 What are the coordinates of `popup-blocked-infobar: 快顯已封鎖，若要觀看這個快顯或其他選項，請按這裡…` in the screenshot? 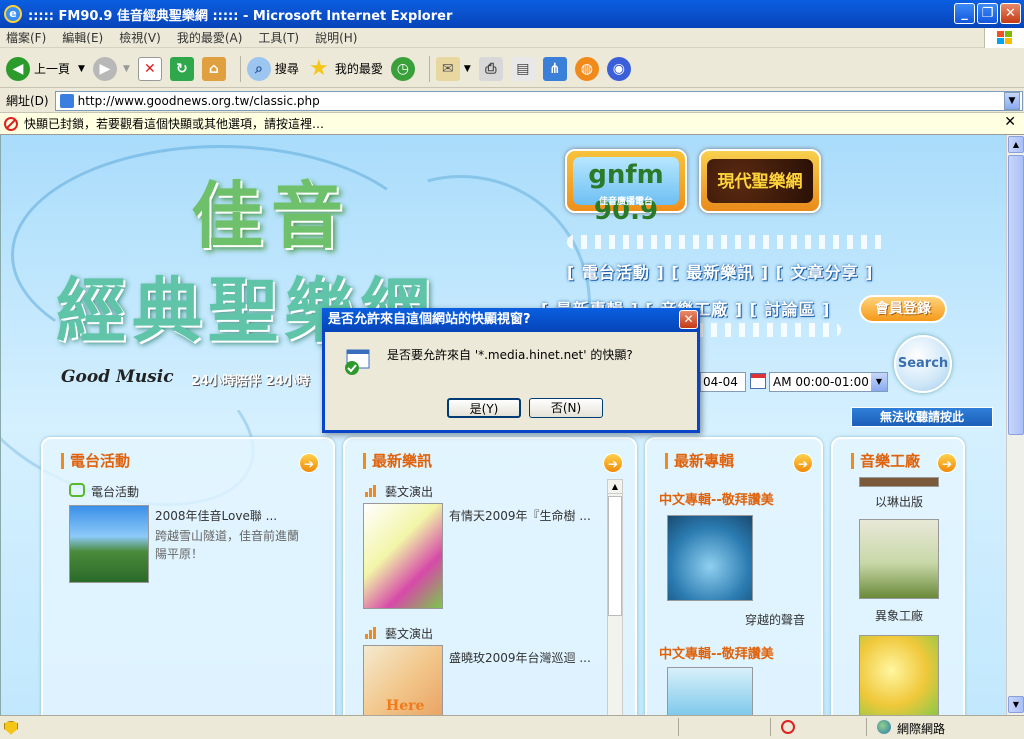 It's located at (512, 124).